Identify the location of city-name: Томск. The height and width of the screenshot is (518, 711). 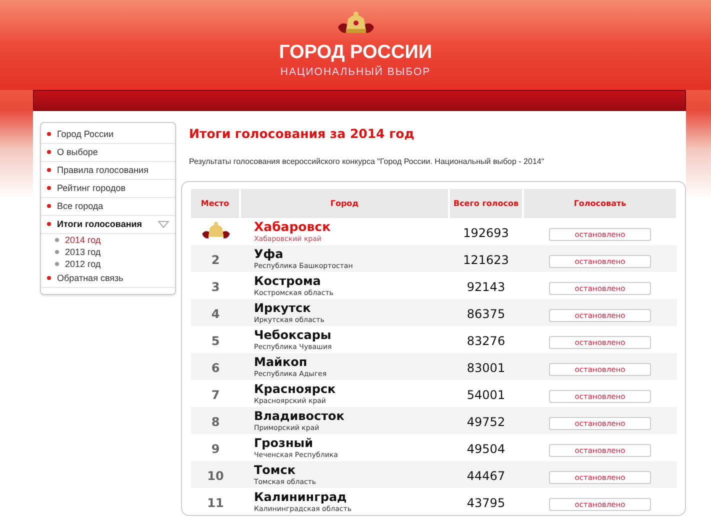
(351, 469).